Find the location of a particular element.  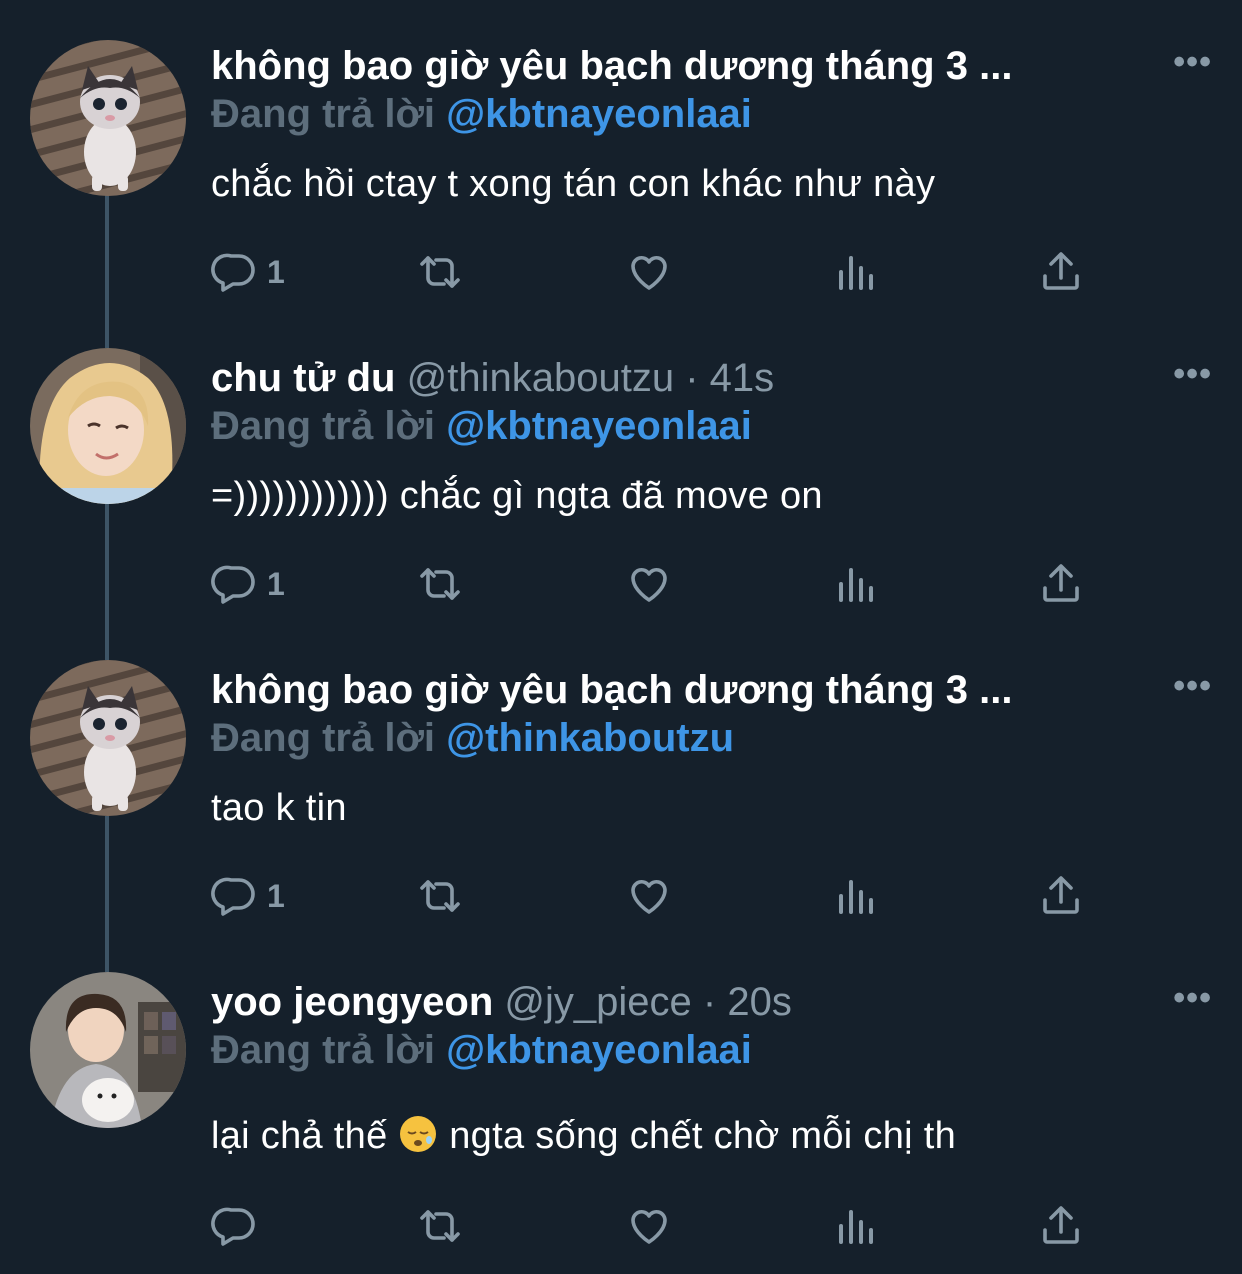

reply-button is located at coordinates (235, 1226).